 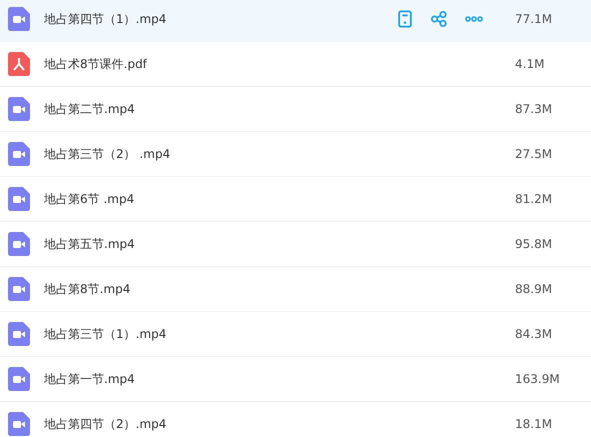 I want to click on share-icon, so click(x=439, y=19).